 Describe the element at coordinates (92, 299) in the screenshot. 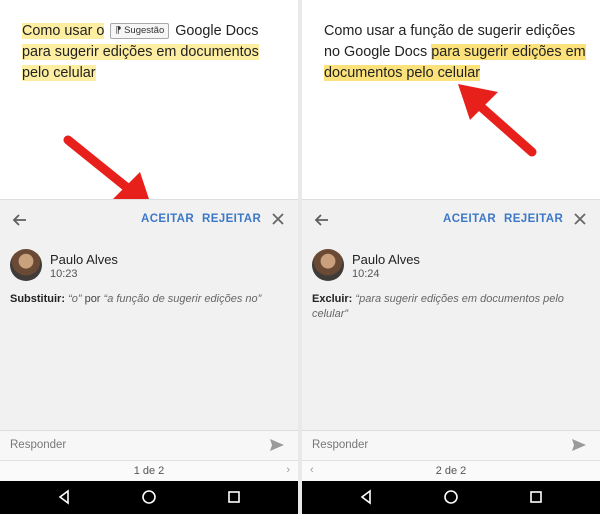

I see `connector-text: por` at that location.